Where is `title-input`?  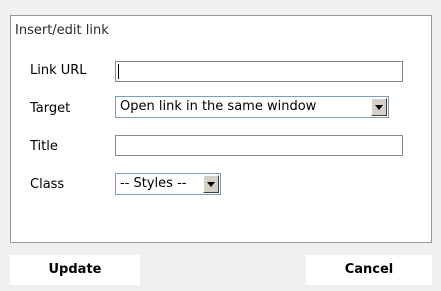 title-input is located at coordinates (259, 145).